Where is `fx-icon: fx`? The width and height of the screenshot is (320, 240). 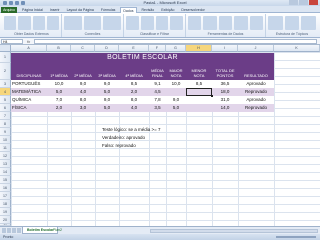
fx-icon: fx is located at coordinates (28, 41).